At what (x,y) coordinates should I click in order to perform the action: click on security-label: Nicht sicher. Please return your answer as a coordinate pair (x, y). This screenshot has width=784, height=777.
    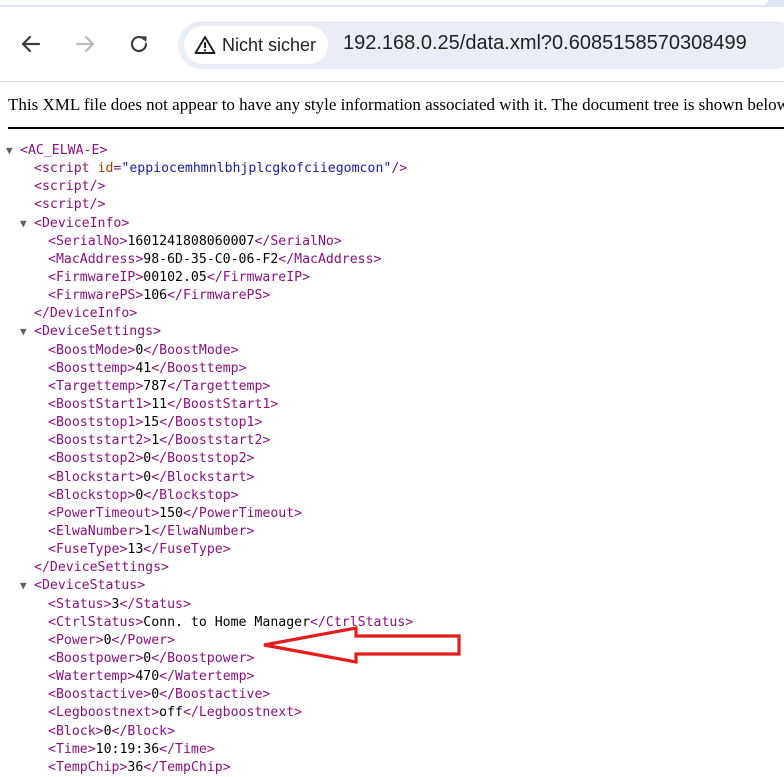
    Looking at the image, I should click on (269, 44).